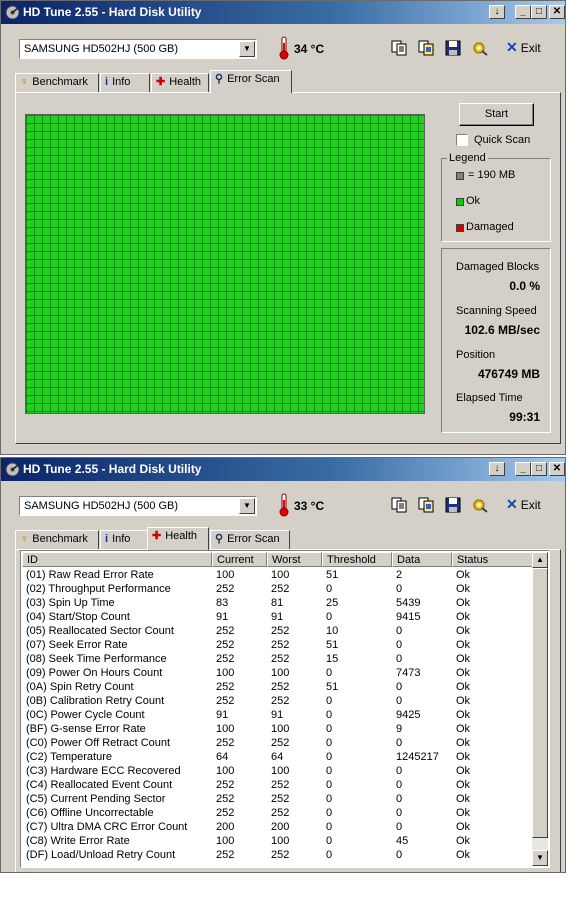 Image resolution: width=572 pixels, height=915 pixels. What do you see at coordinates (422, 559) in the screenshot?
I see `column-header: Data` at bounding box center [422, 559].